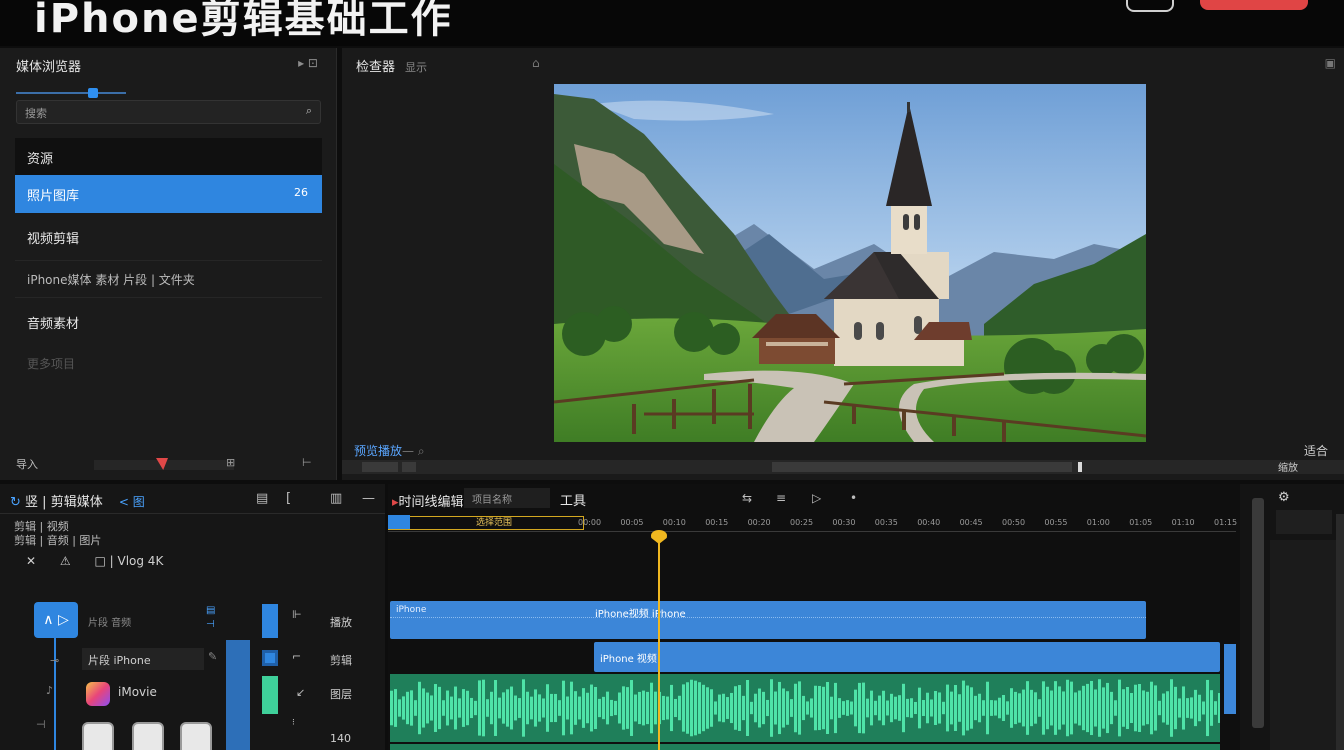 This screenshot has height=750, width=1344. Describe the element at coordinates (1014, 522) in the screenshot. I see `ruler-tick-label: 00:50` at that location.